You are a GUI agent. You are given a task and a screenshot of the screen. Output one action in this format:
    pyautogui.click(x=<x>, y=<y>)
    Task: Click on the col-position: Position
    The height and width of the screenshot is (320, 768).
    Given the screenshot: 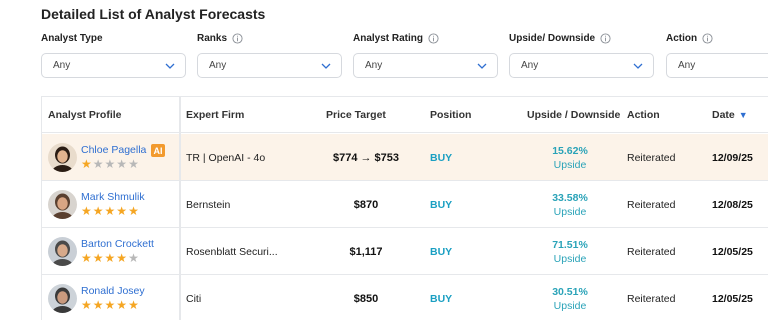 What is the action you would take?
    pyautogui.click(x=450, y=115)
    